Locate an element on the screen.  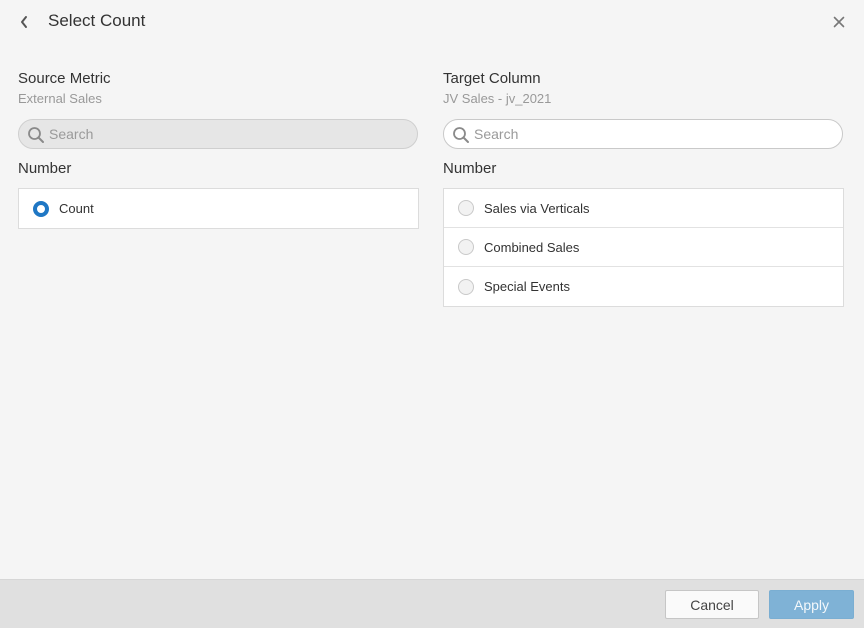
close-icon is located at coordinates (839, 22).